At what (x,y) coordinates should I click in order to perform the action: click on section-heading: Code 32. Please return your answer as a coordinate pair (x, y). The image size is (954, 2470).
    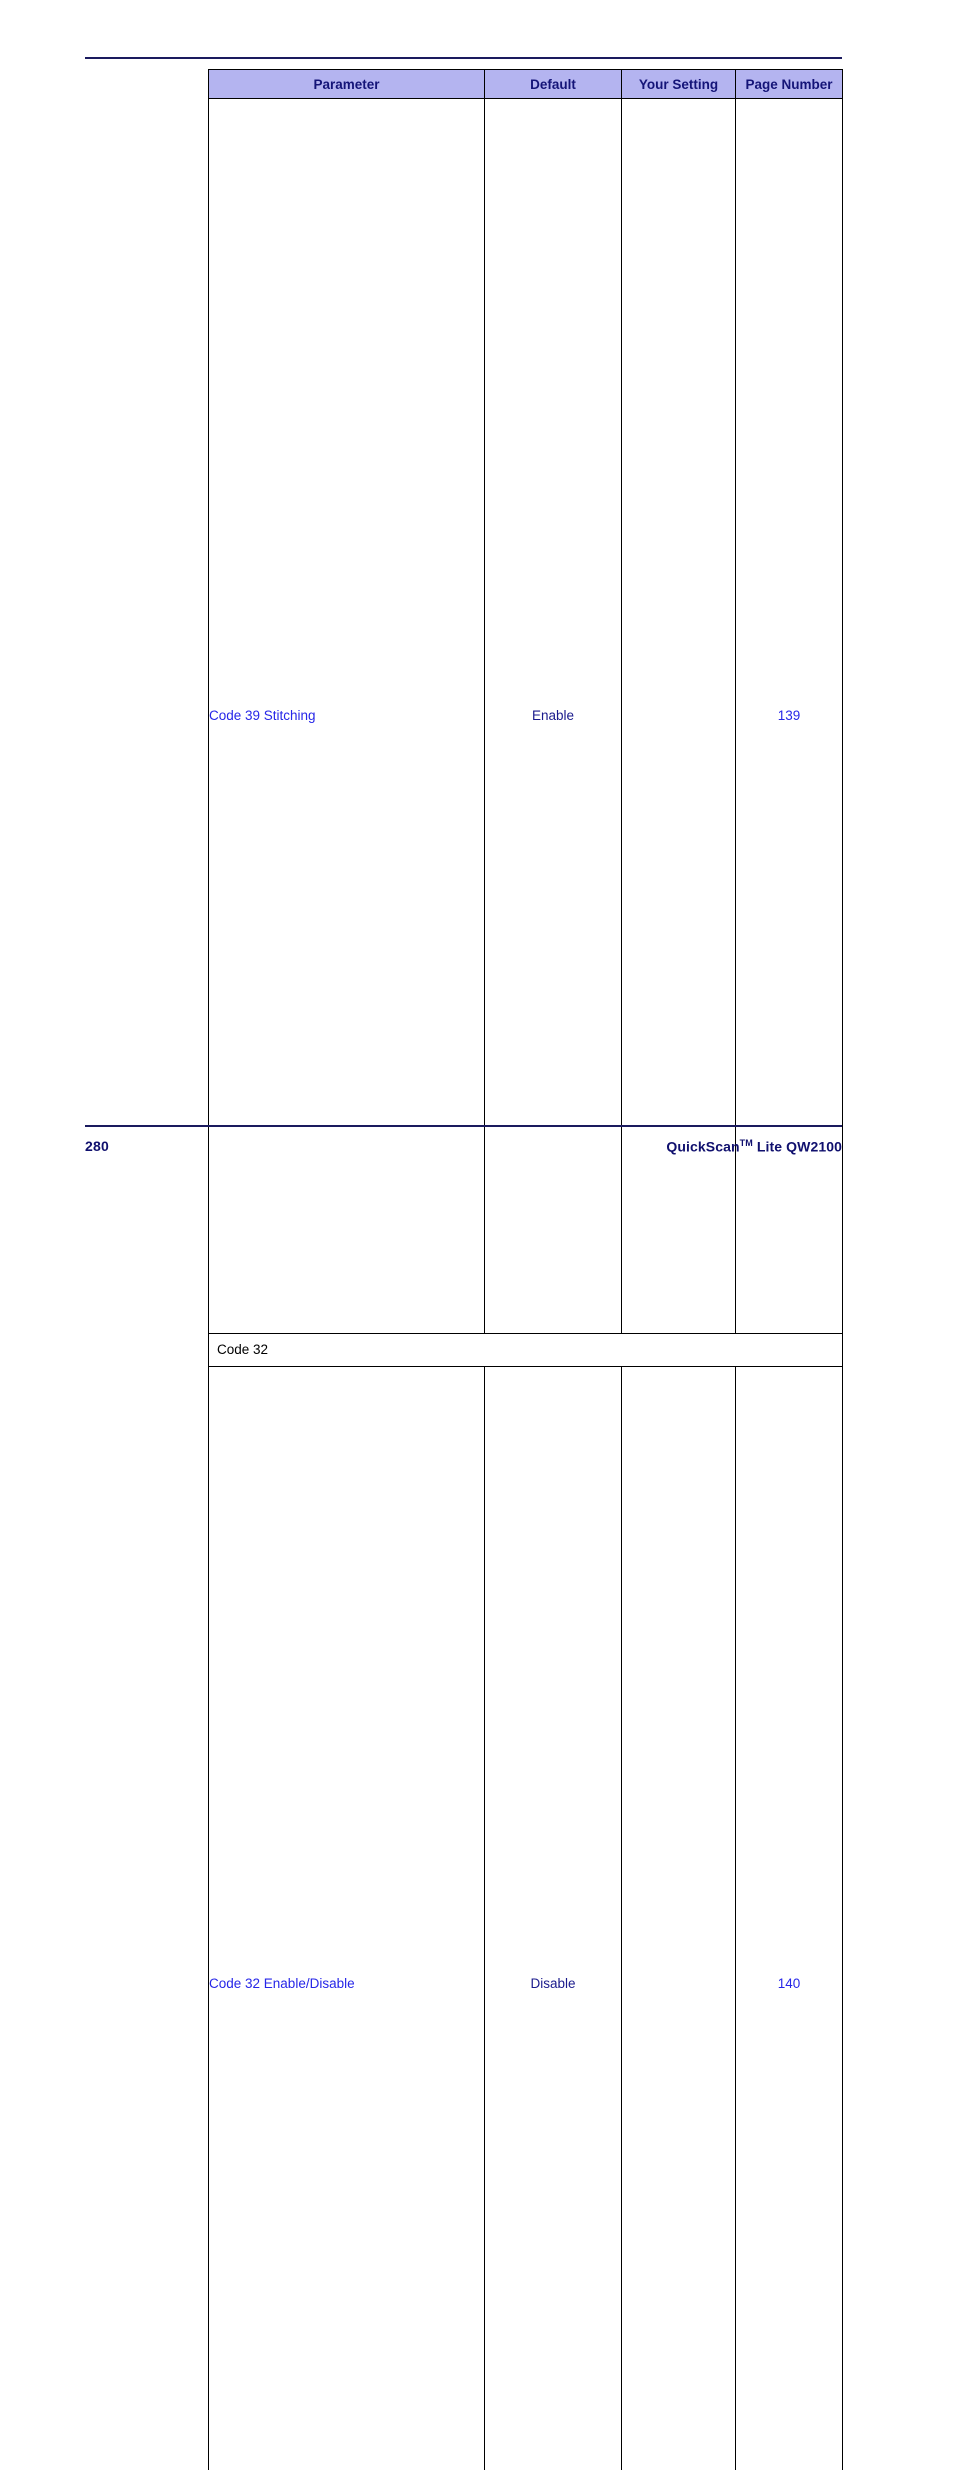
    Looking at the image, I should click on (526, 1350).